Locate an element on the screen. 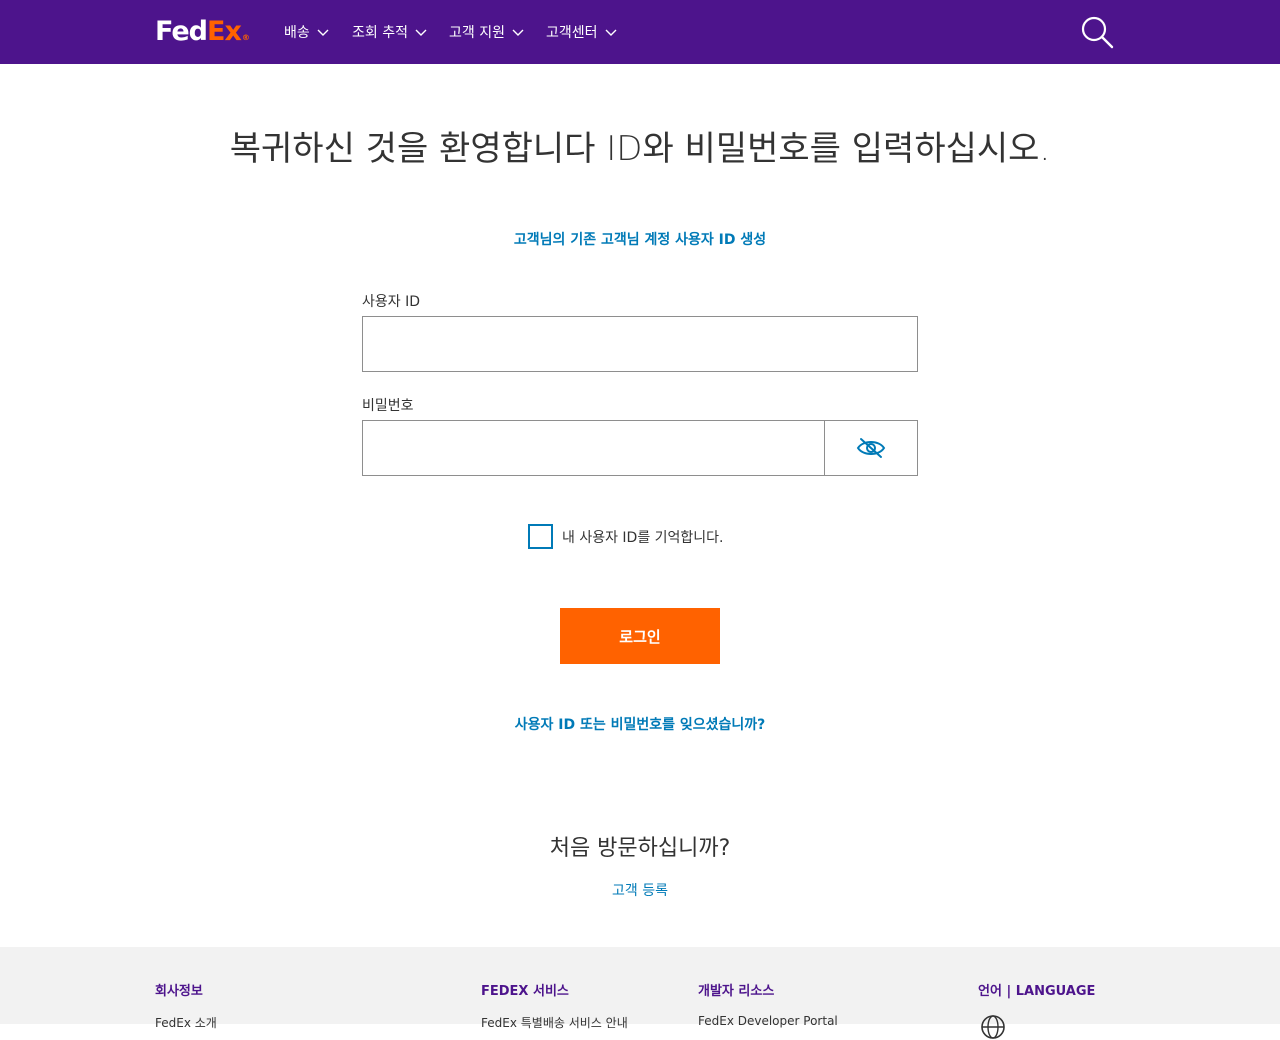  remember-me-label: 내 사용자 ID를 기억합니다. is located at coordinates (643, 537).